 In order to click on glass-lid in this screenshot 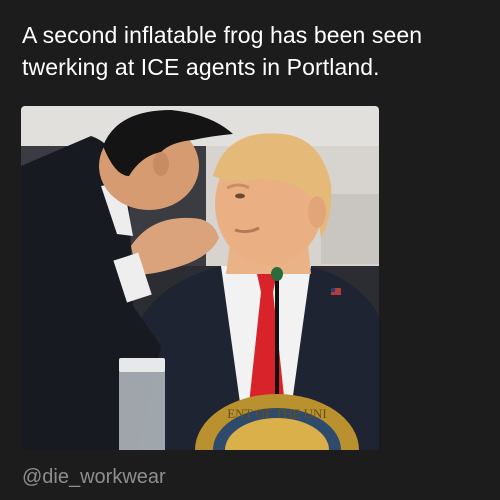, I will do `click(142, 365)`.